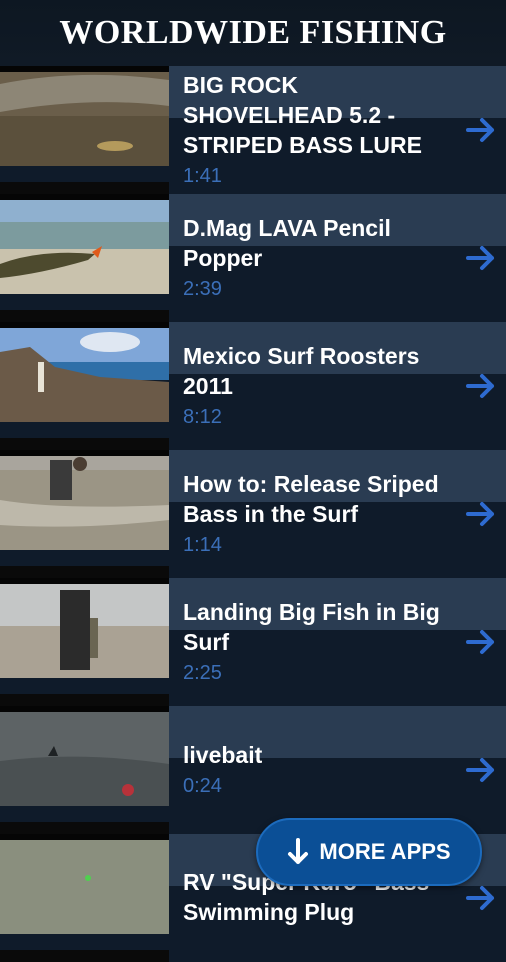 The height and width of the screenshot is (962, 506). I want to click on video-list-item: Landing Big Fish in Big Surf 2:25, so click(253, 642).